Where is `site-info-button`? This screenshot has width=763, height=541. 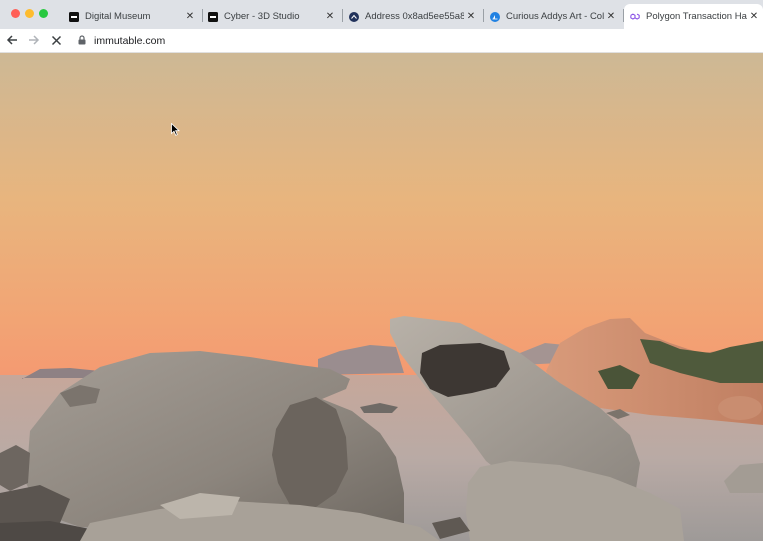
site-info-button is located at coordinates (82, 40).